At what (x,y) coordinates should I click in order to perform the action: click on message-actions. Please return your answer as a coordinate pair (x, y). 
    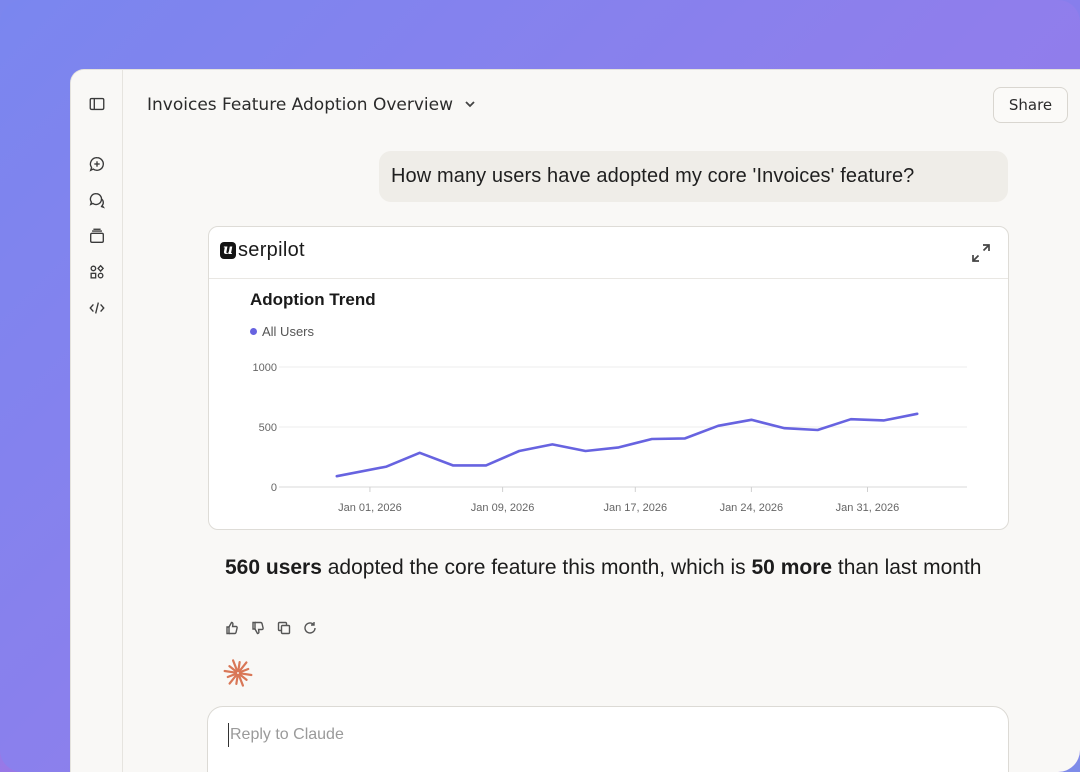
    Looking at the image, I should click on (271, 627).